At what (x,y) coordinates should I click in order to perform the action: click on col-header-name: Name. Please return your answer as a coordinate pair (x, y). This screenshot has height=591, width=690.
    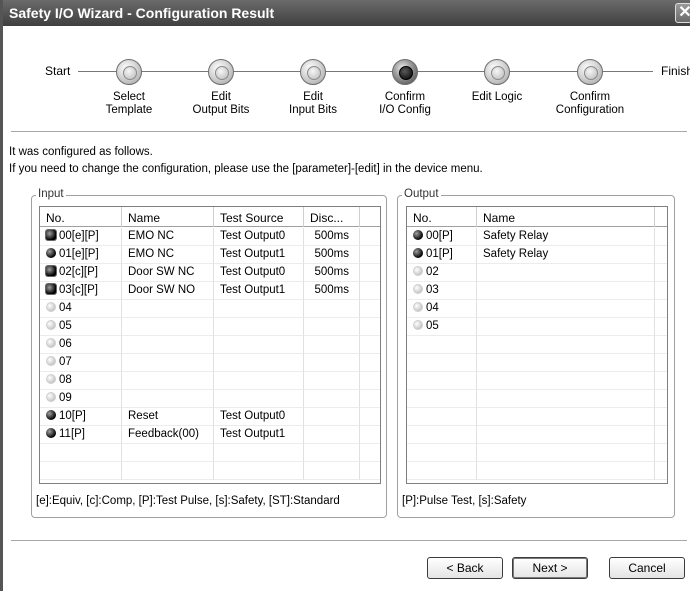
    Looking at the image, I should click on (168, 217).